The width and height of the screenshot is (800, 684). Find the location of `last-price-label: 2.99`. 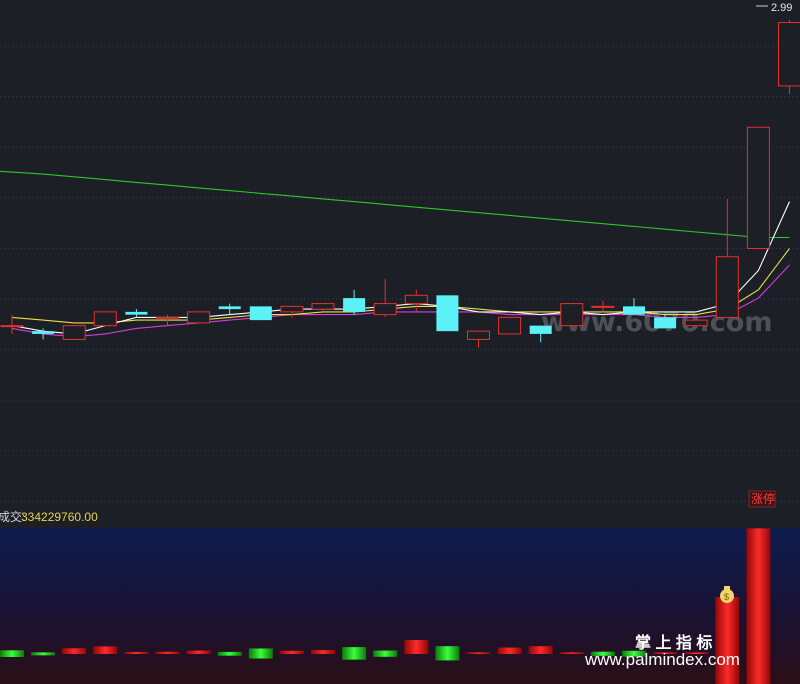

last-price-label: 2.99 is located at coordinates (781, 8).